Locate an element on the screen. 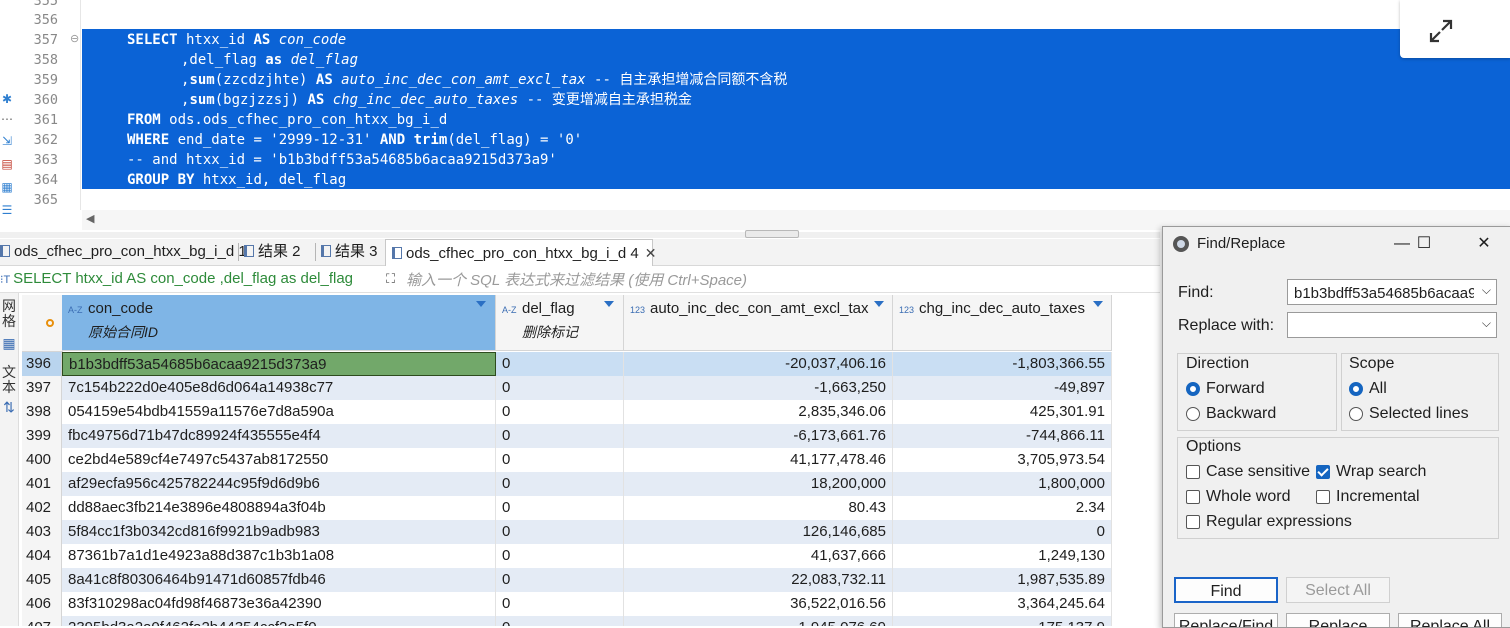  row-number: 397 is located at coordinates (42, 388).